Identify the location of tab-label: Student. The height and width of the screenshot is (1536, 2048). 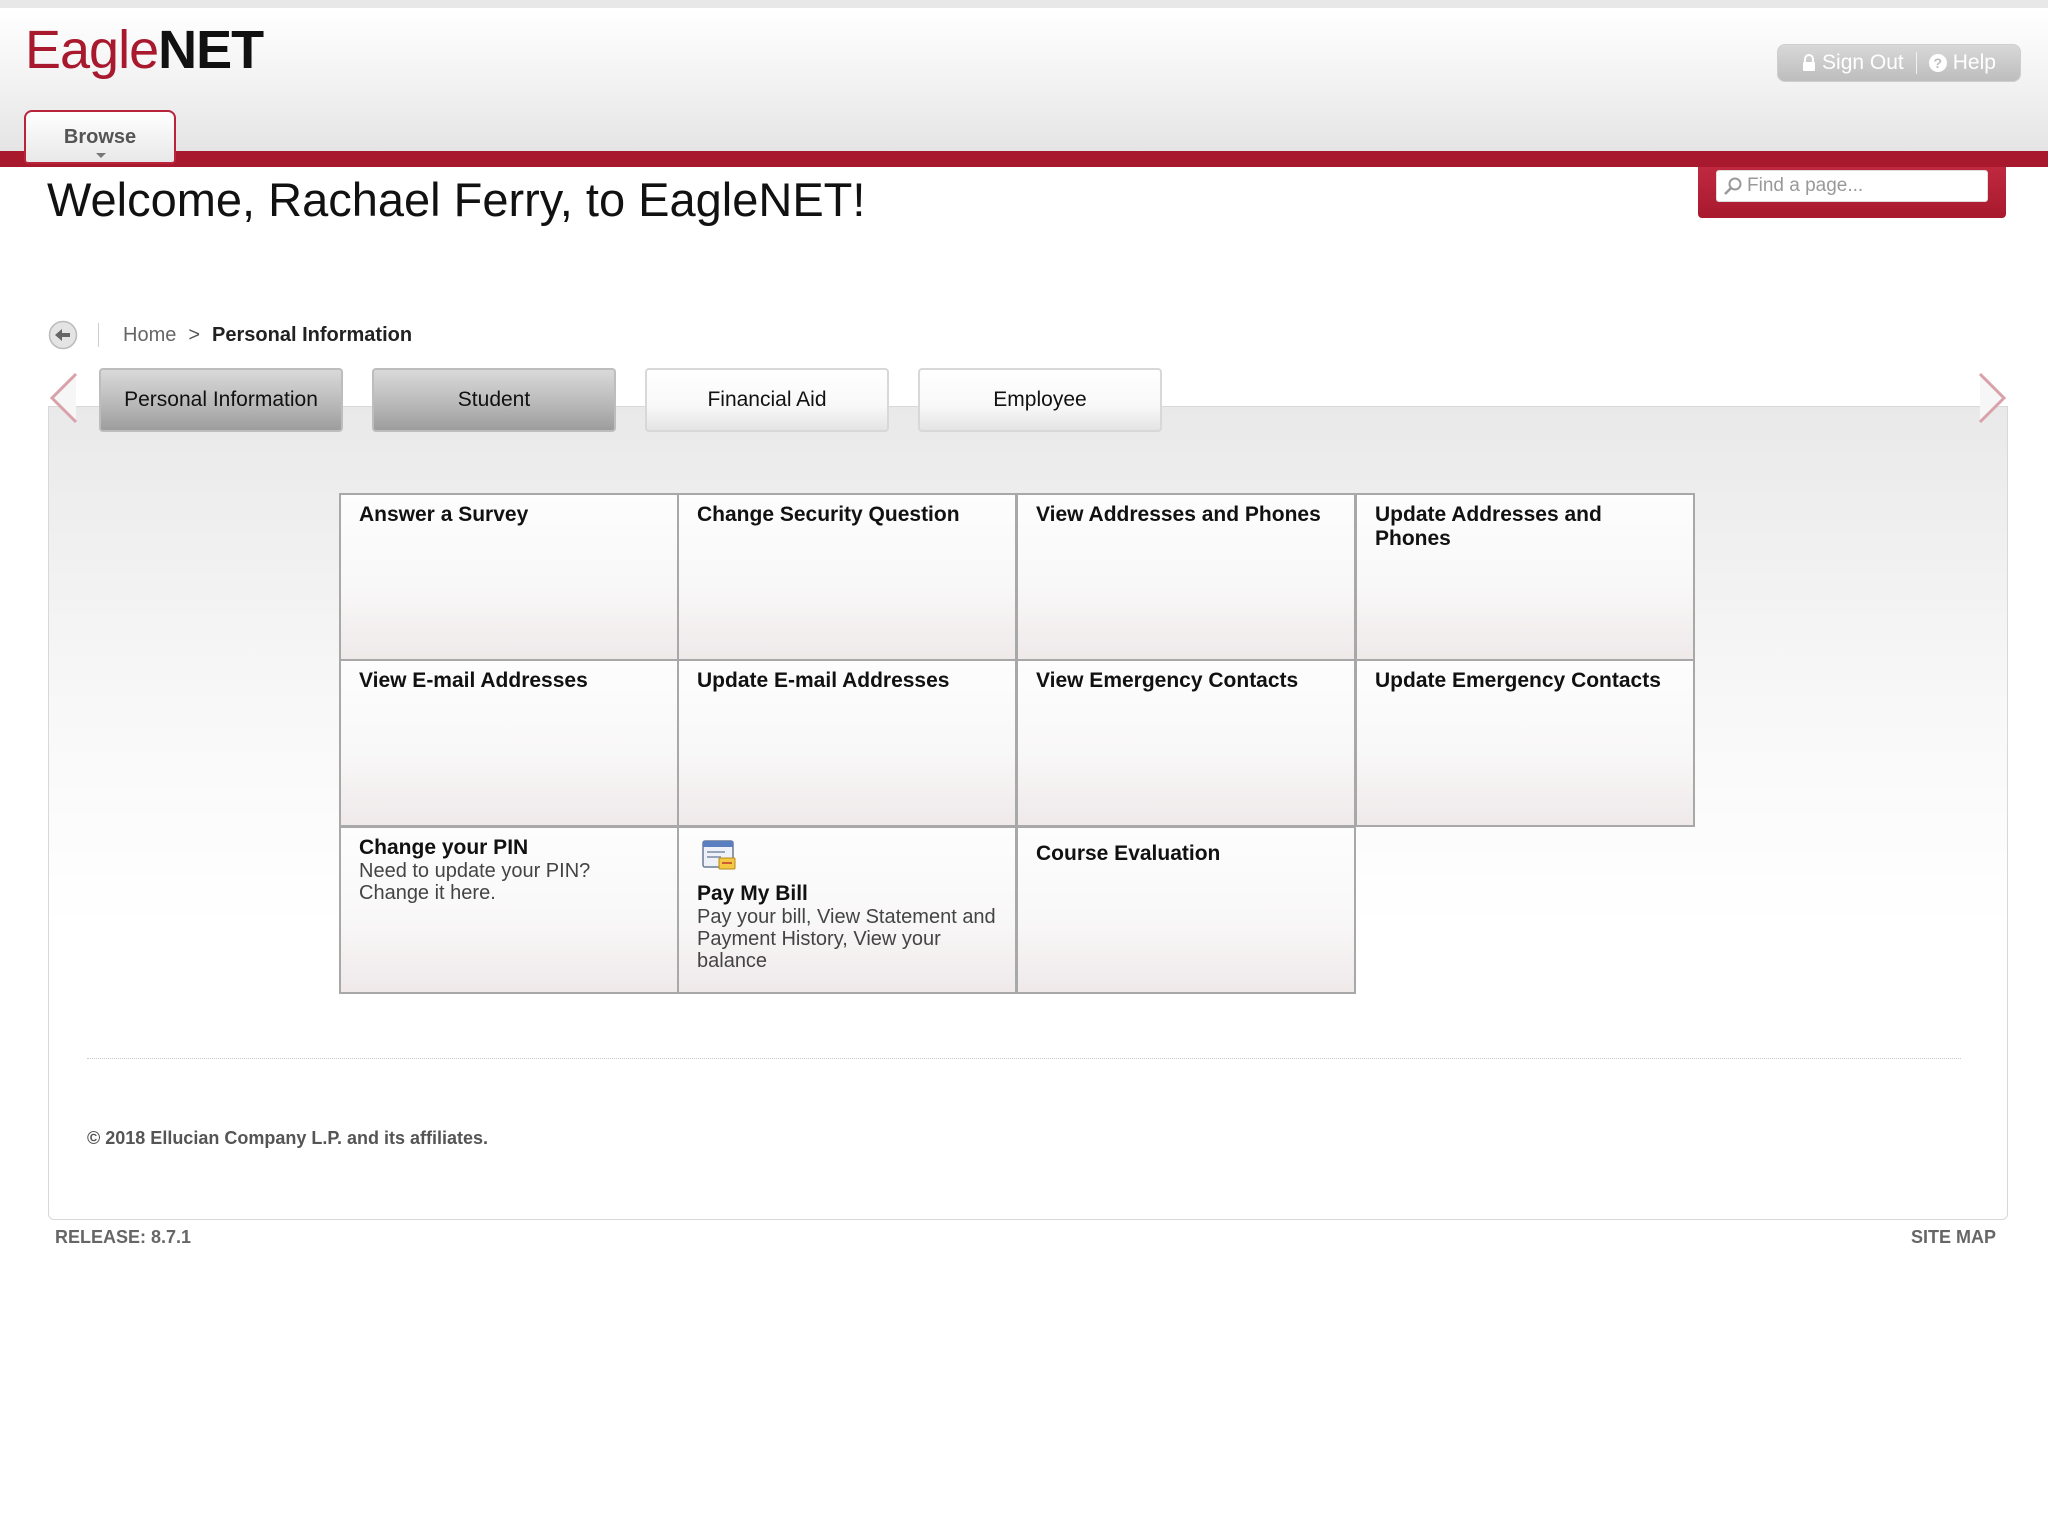
(494, 399).